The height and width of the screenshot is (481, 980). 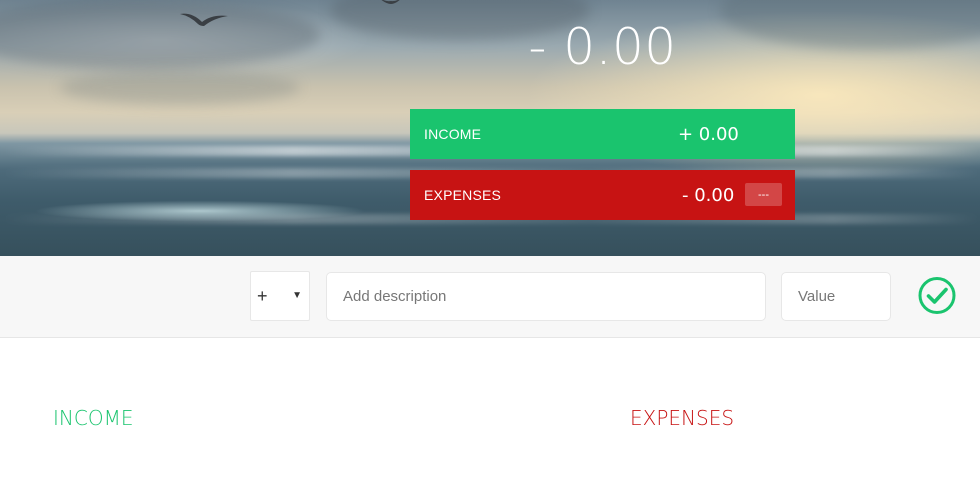 What do you see at coordinates (280, 296) in the screenshot?
I see `type-select: + ▼` at bounding box center [280, 296].